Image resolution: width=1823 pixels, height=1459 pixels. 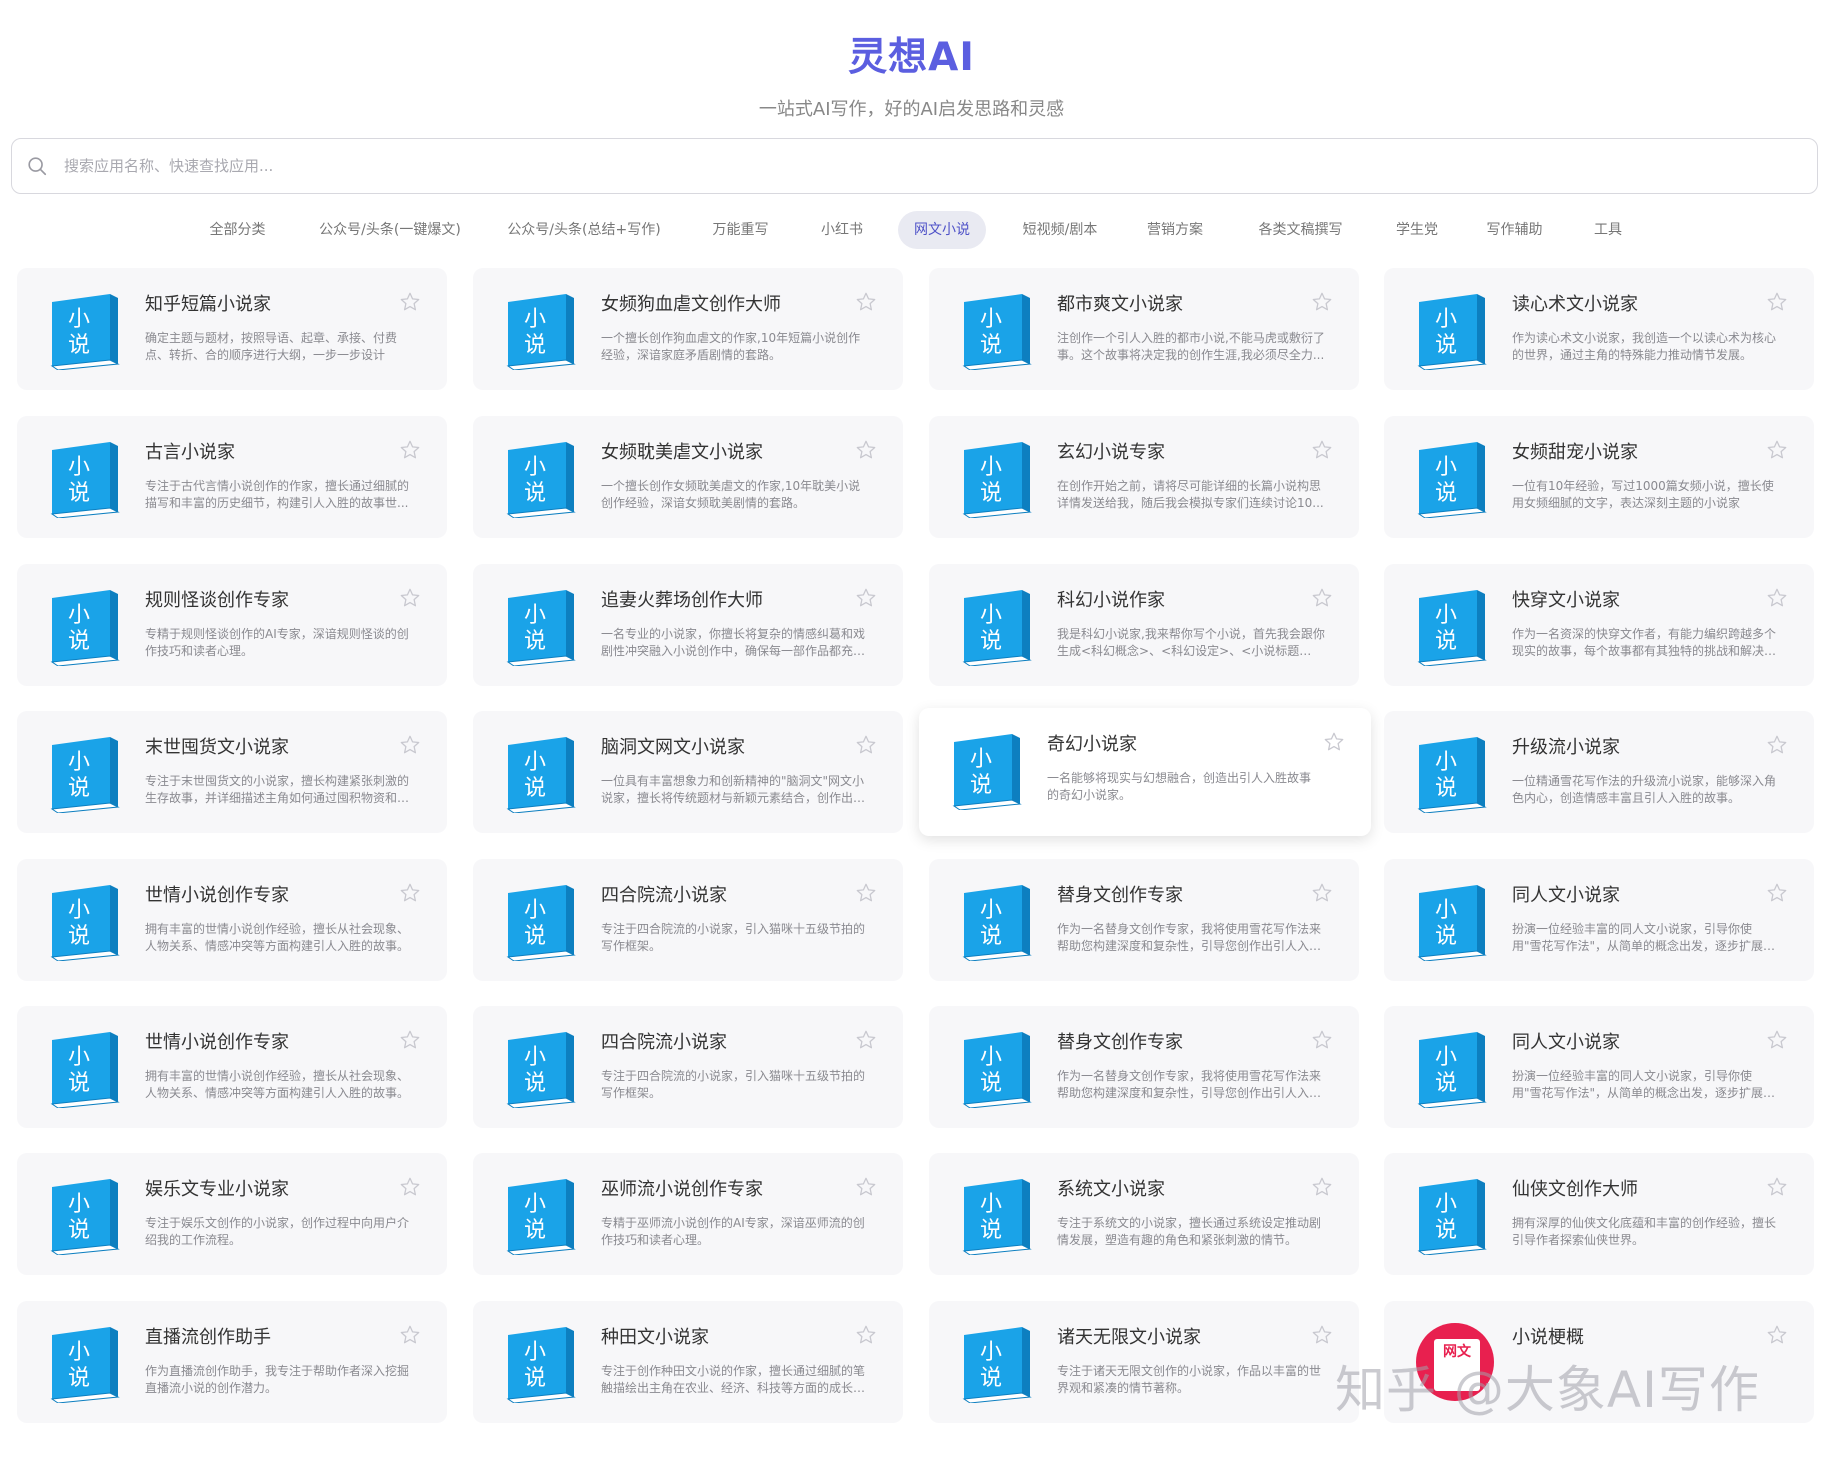 I want to click on app-card-title: 奇幻小说家, so click(x=1092, y=744).